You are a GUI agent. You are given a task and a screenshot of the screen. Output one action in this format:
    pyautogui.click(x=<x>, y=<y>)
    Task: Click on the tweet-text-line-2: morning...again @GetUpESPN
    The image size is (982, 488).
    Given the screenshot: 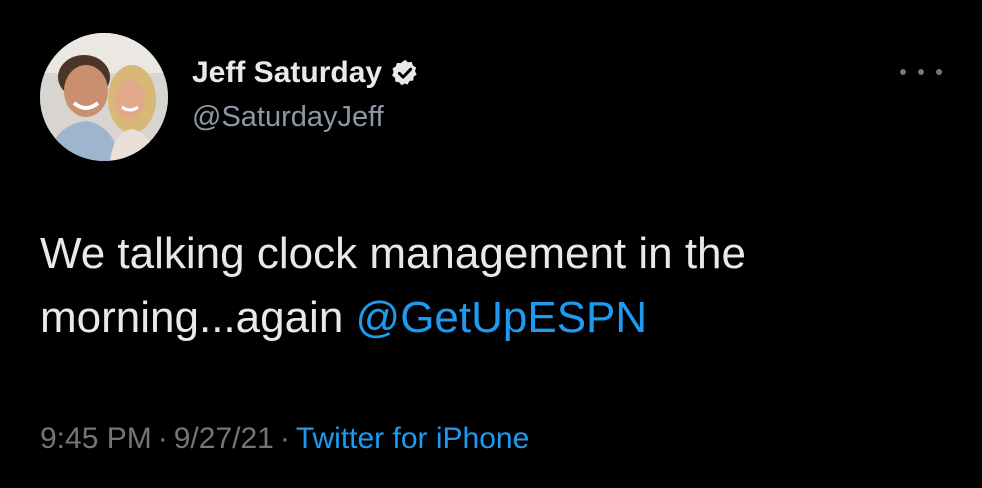 What is the action you would take?
    pyautogui.click(x=500, y=318)
    